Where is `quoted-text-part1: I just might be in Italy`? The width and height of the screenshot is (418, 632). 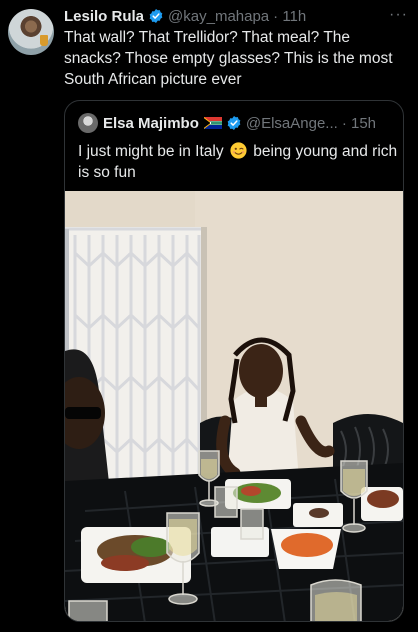 quoted-text-part1: I just might be in Italy is located at coordinates (151, 151).